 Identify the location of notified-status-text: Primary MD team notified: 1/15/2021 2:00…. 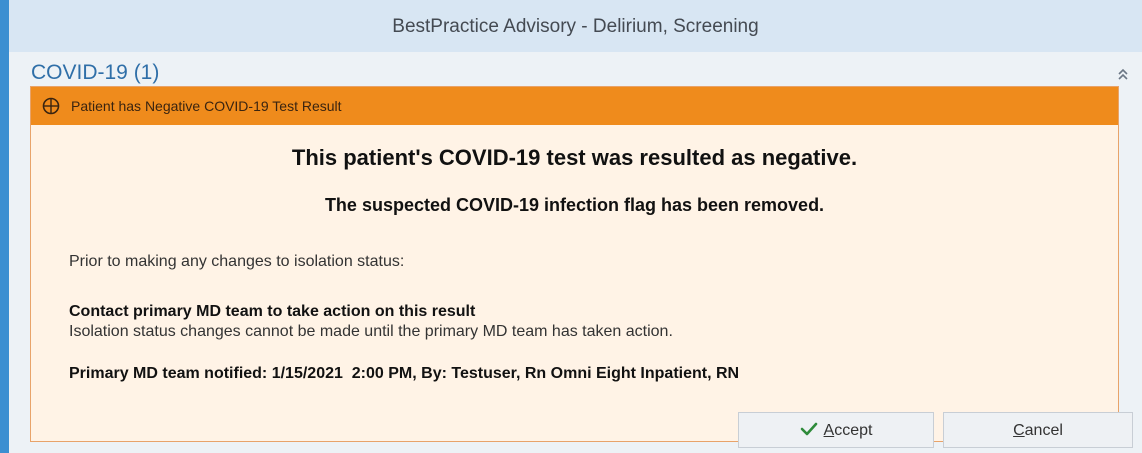
(404, 373).